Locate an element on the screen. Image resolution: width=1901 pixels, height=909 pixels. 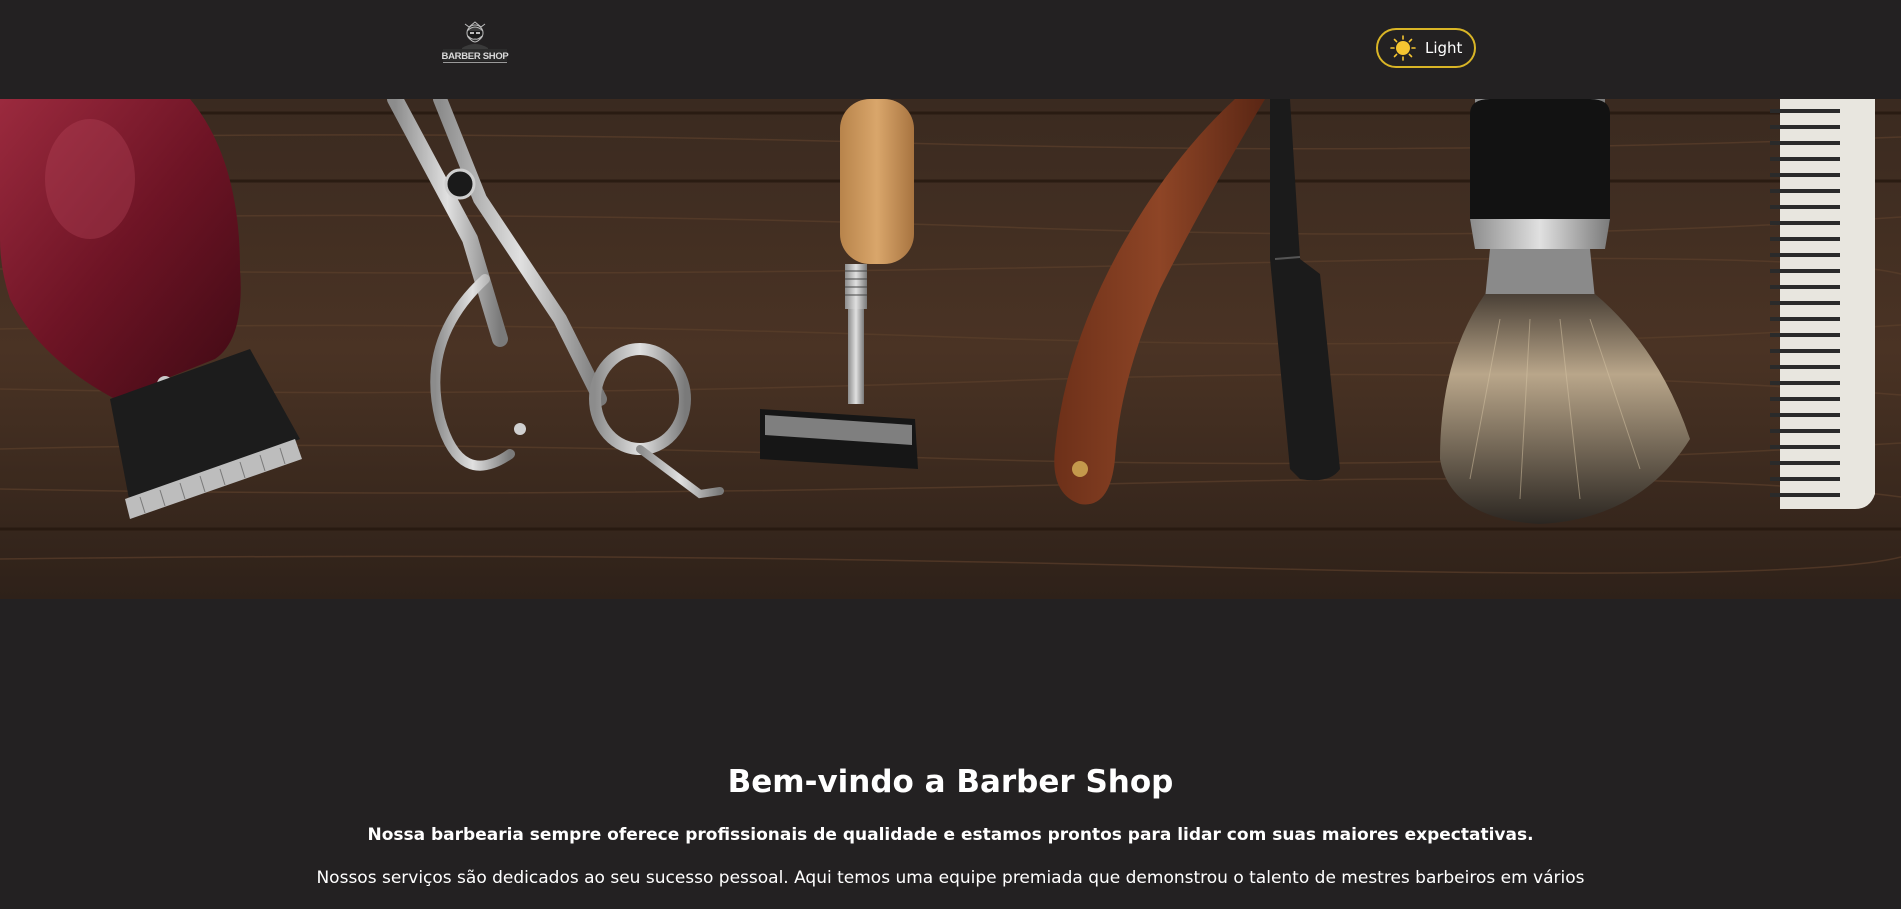
logo-text: BARBER SHOP is located at coordinates (476, 56).